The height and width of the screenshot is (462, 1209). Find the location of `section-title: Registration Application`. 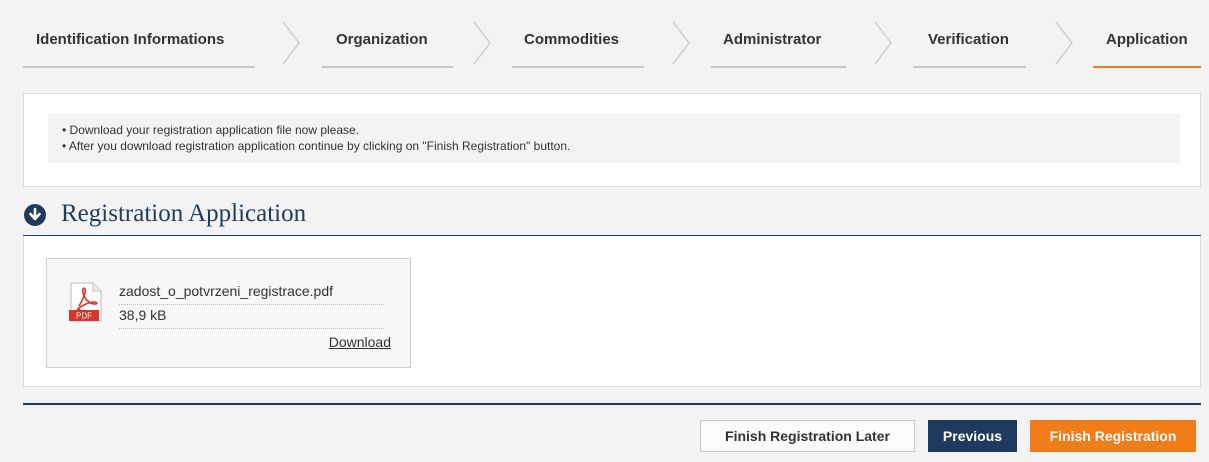

section-title: Registration Application is located at coordinates (184, 213).